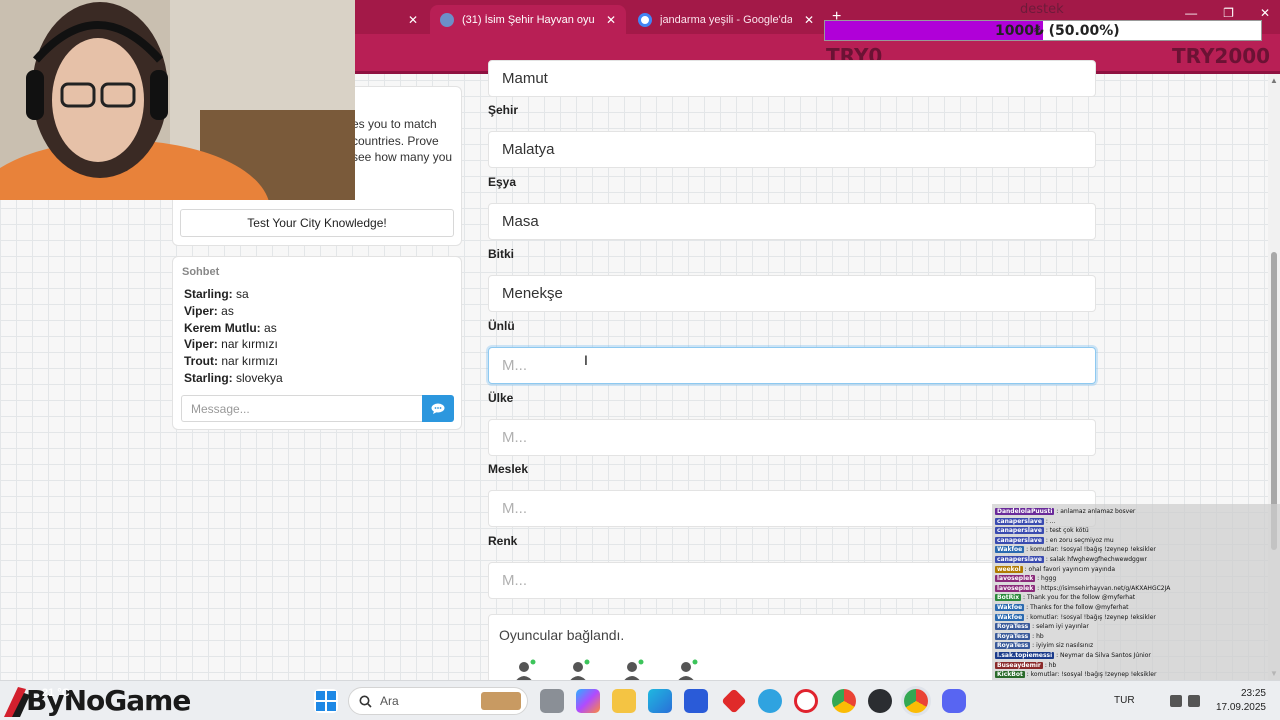 This screenshot has height=720, width=1280. Describe the element at coordinates (1265, 13) in the screenshot. I see `close-window-icon: ✕` at that location.